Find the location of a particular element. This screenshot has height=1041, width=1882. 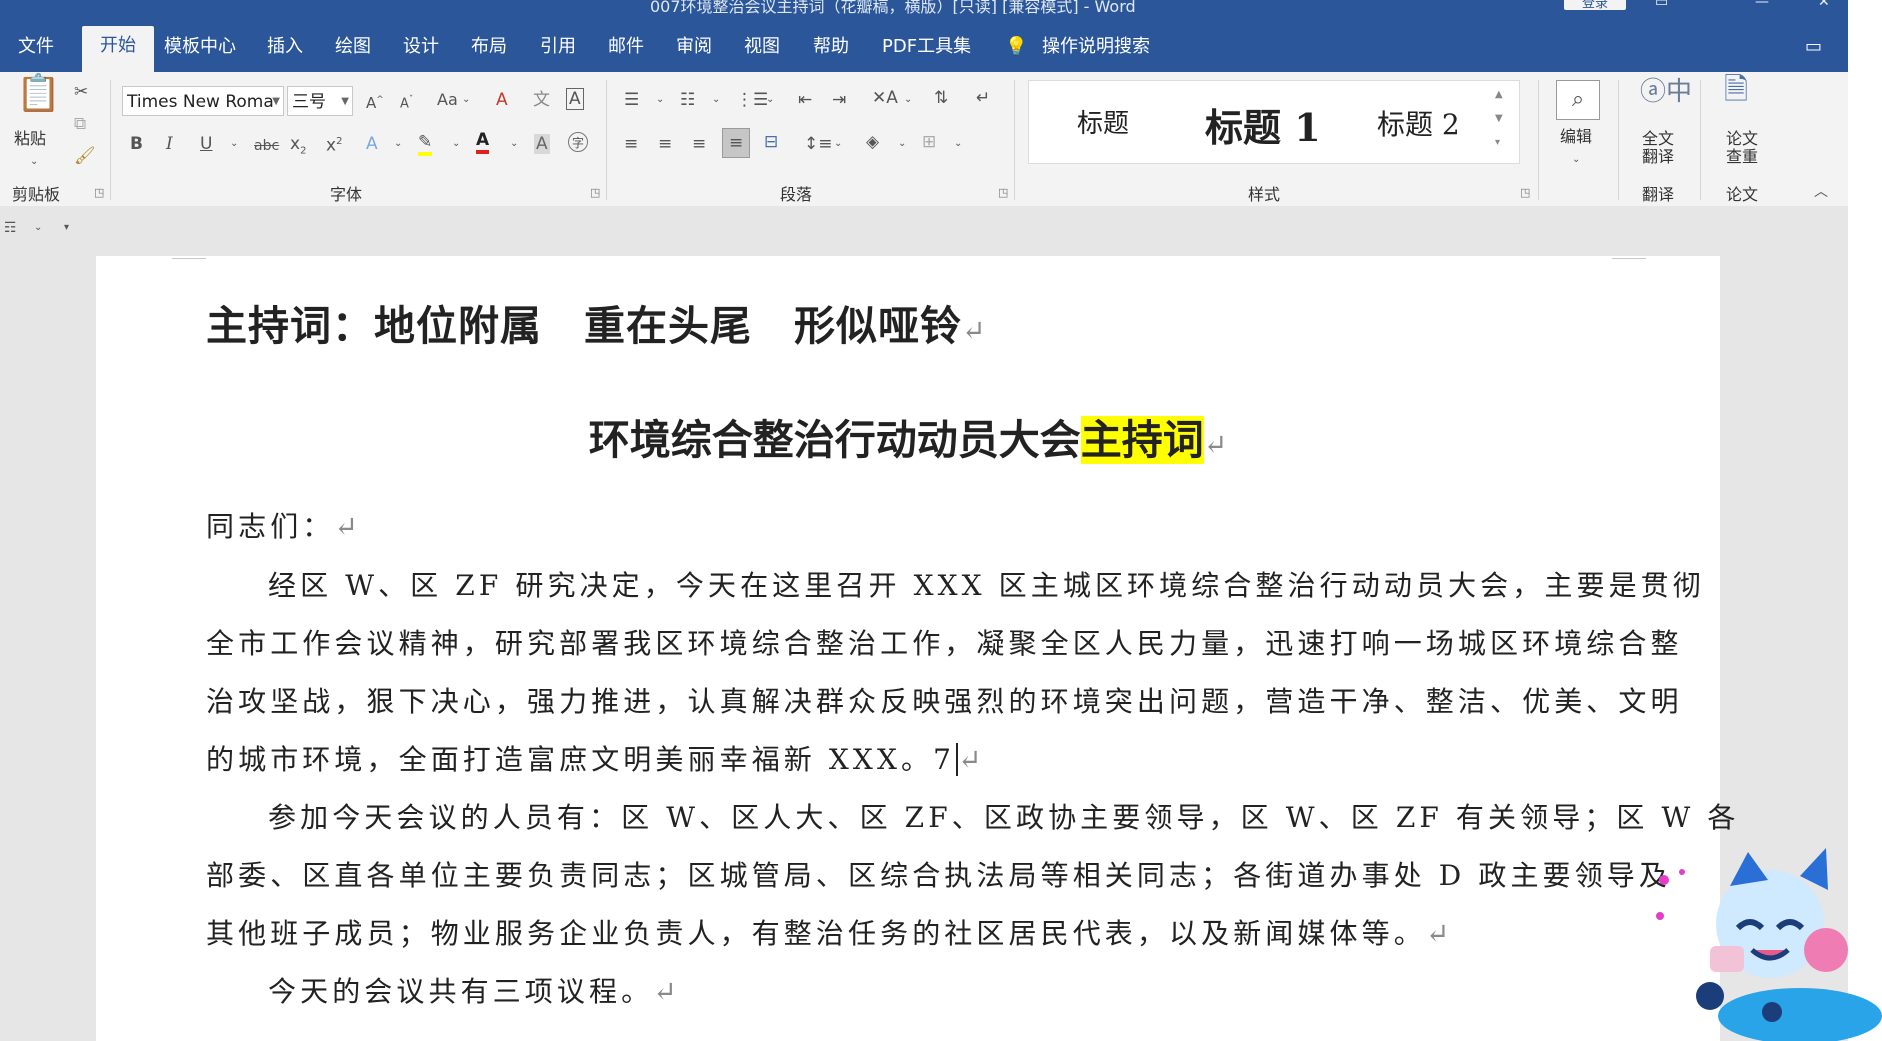

scroll-down-icon: ▼ is located at coordinates (1499, 119).